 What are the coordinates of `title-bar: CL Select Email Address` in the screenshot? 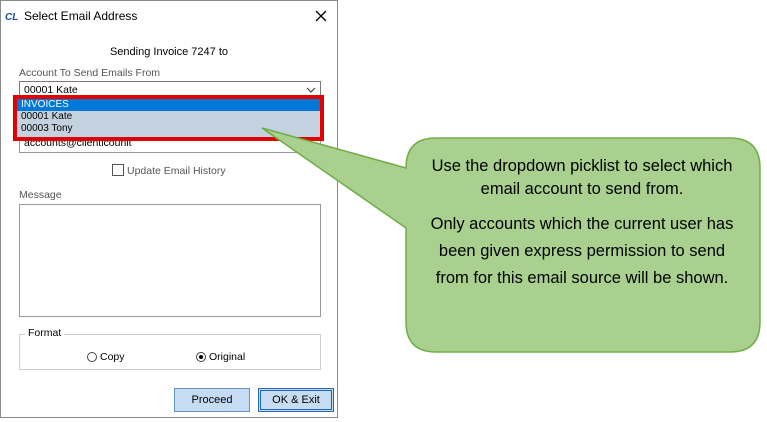 It's located at (169, 16).